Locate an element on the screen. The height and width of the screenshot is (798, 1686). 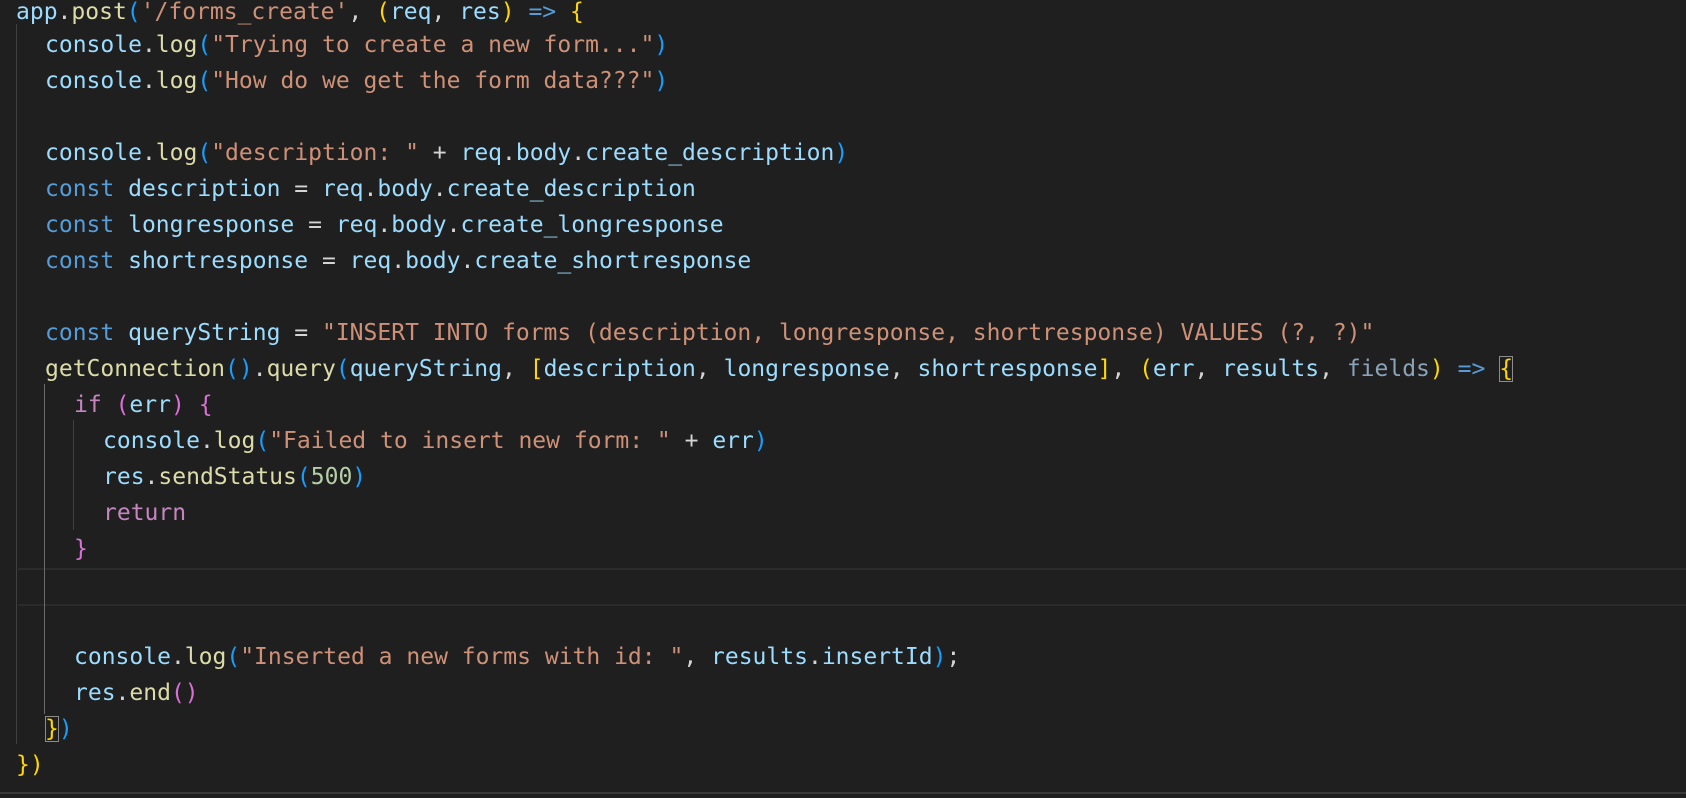
code-line: res.end() is located at coordinates (136, 693).